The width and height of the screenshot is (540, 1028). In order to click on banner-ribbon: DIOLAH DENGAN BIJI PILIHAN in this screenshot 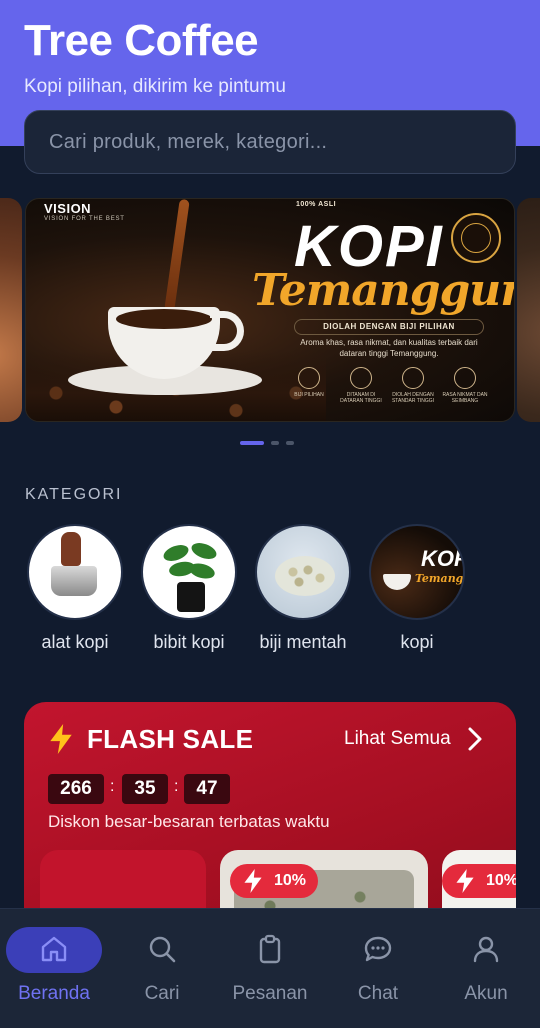, I will do `click(389, 327)`.